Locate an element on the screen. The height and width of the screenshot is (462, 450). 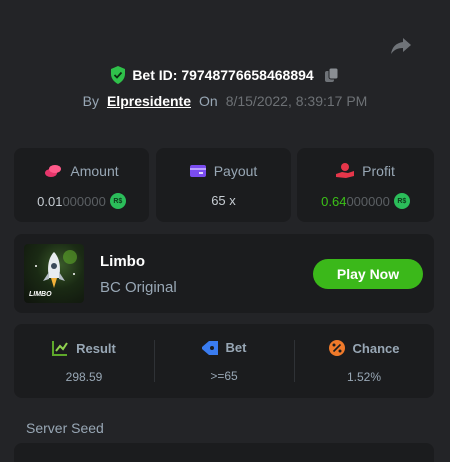
profit-label: Profit is located at coordinates (378, 171).